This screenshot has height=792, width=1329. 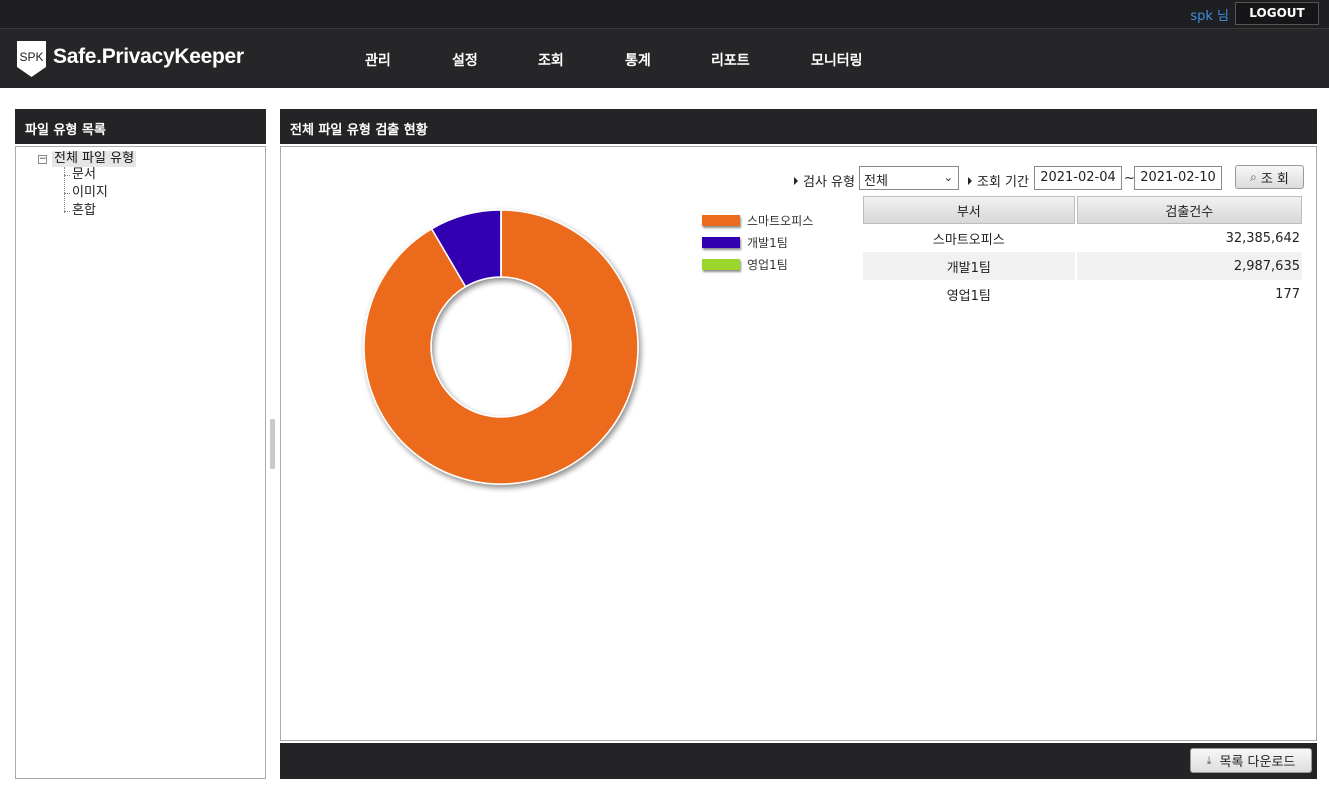 I want to click on legend-label: 개발1팀, so click(x=767, y=242).